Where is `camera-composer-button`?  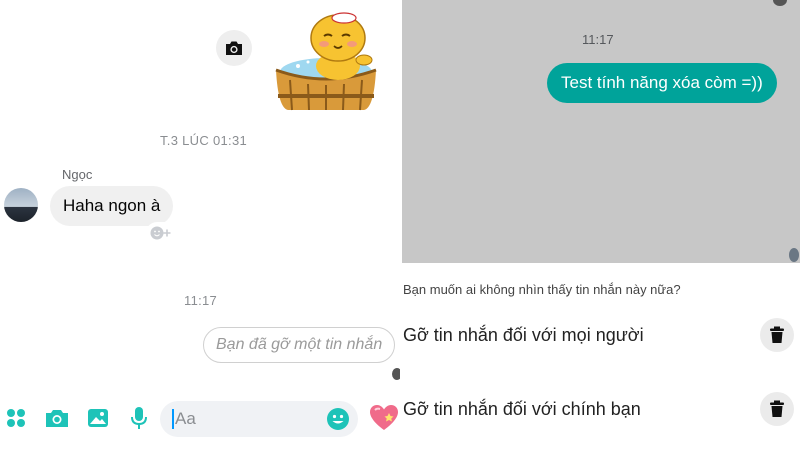 camera-composer-button is located at coordinates (57, 418).